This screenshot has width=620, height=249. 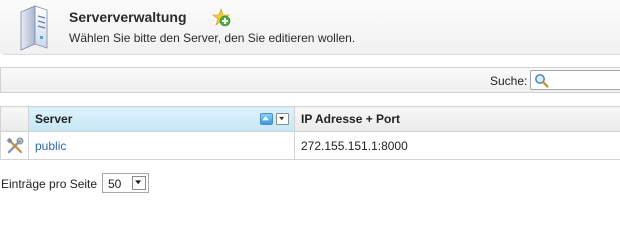 I want to click on search-input, so click(x=575, y=80).